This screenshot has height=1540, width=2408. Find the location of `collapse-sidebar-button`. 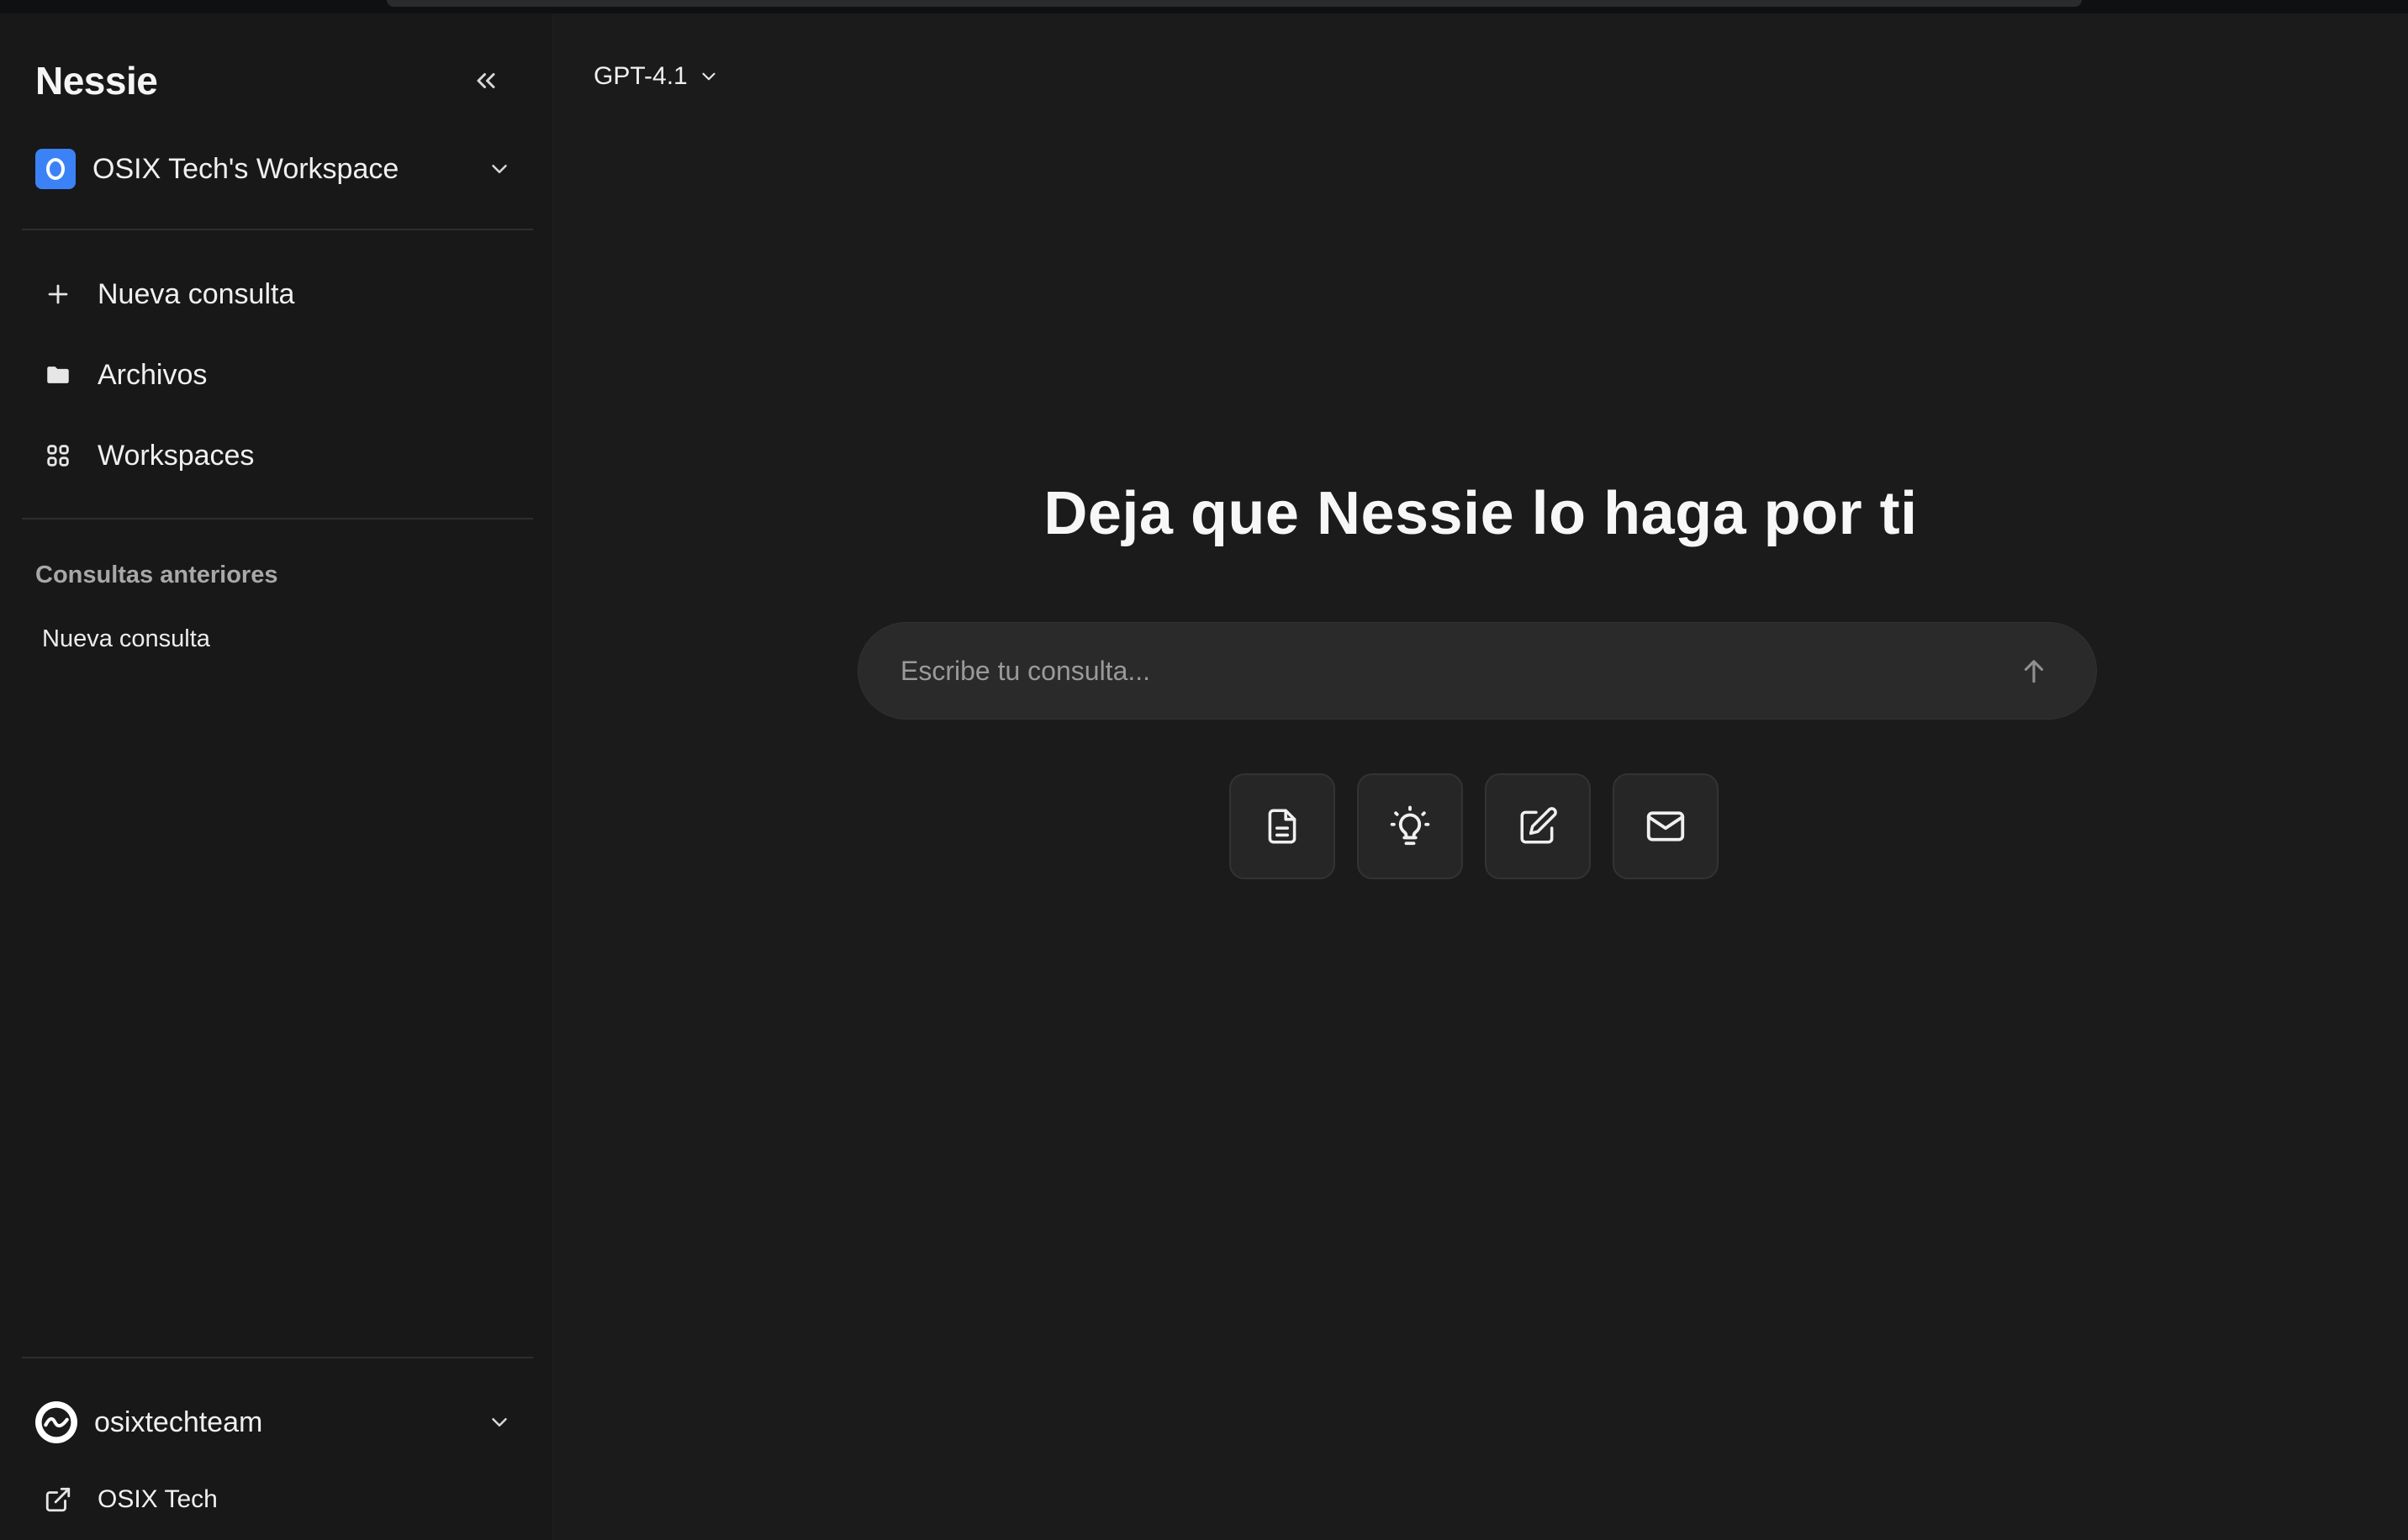

collapse-sidebar-button is located at coordinates (486, 80).